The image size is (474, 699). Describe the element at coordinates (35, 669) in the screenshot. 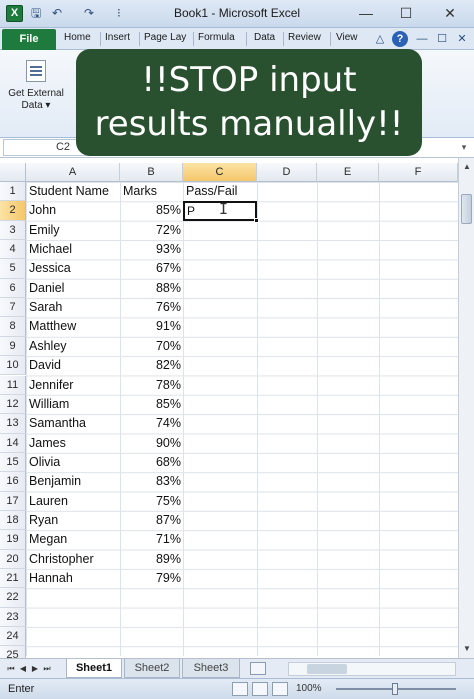

I see `next-sheet-icon: ▶` at that location.